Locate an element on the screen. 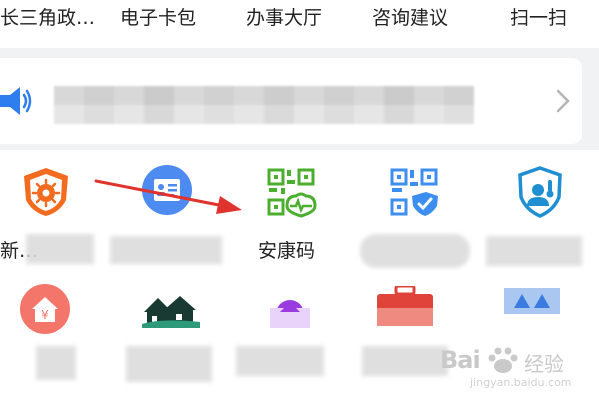 Image resolution: width=599 pixels, height=401 pixels. house-yuan-icon: ¥ is located at coordinates (45, 309).